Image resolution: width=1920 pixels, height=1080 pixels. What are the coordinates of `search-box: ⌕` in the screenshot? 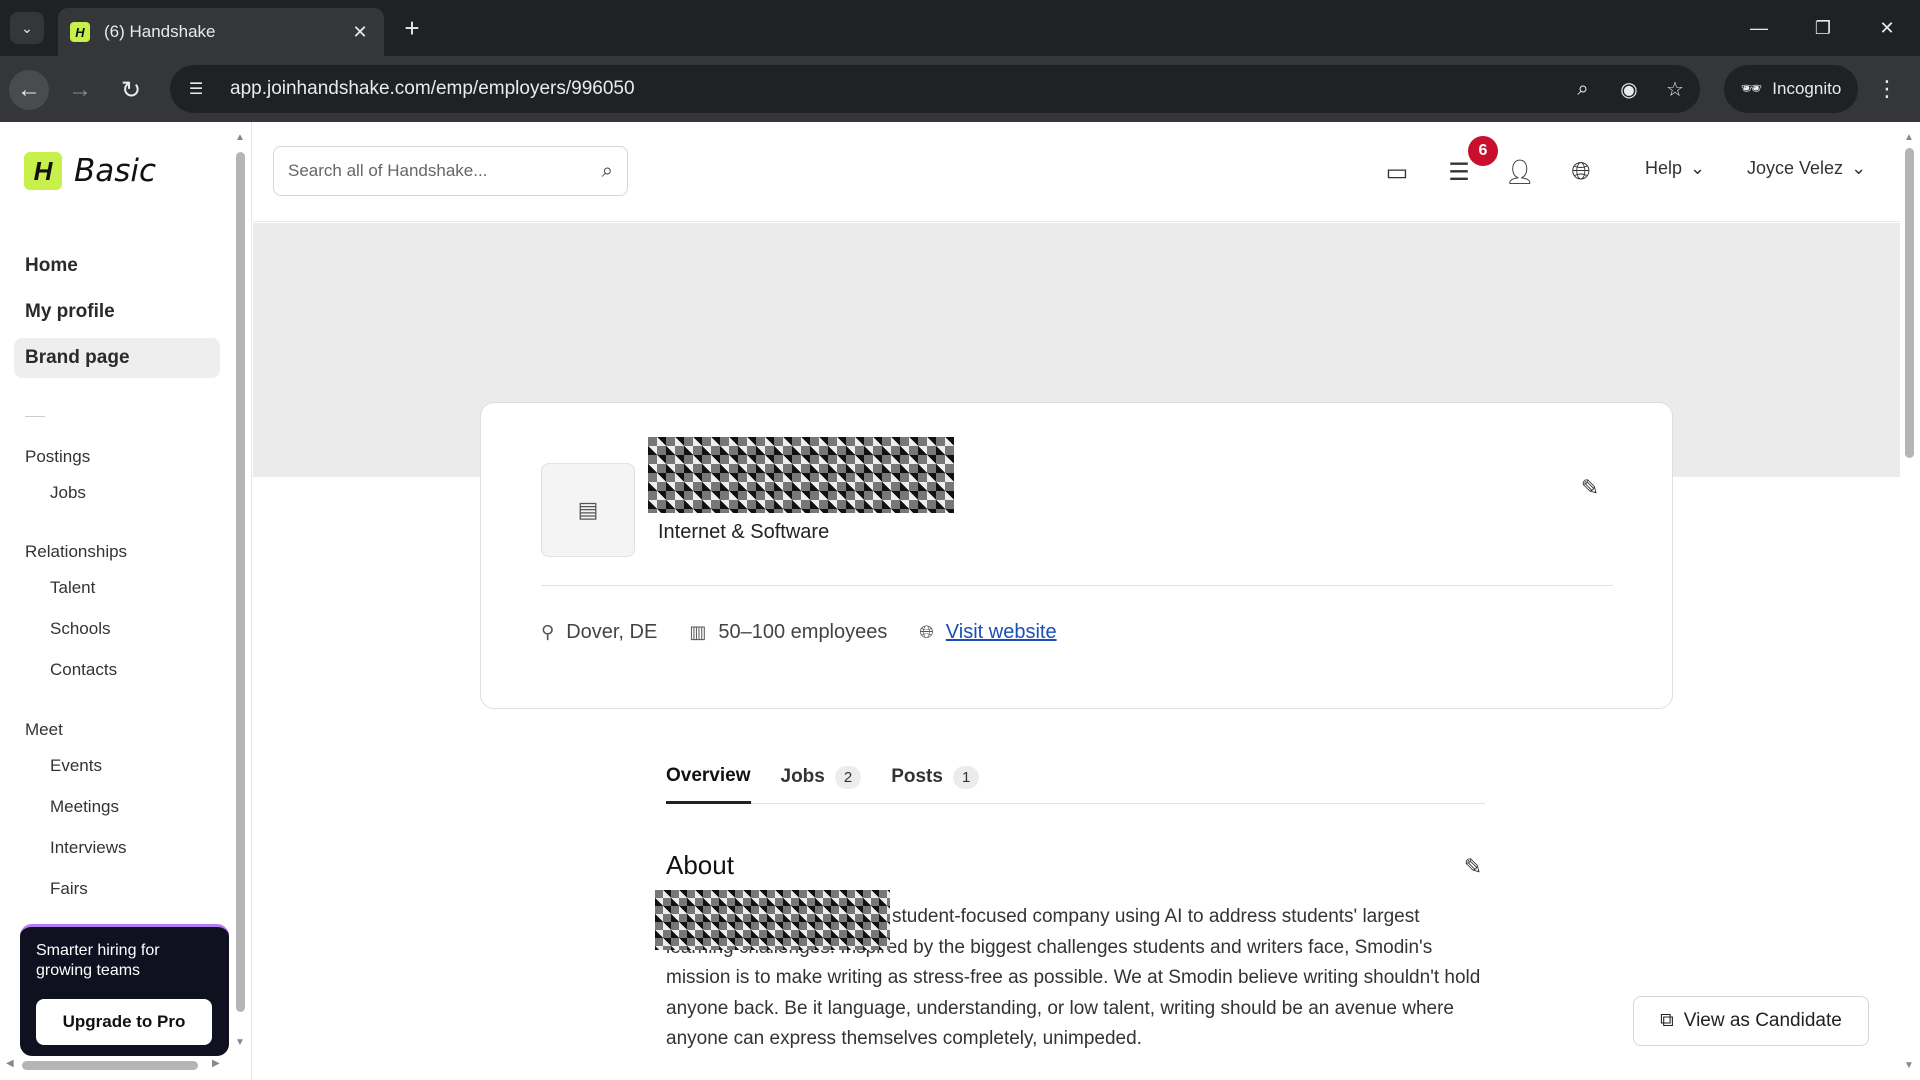 It's located at (450, 171).